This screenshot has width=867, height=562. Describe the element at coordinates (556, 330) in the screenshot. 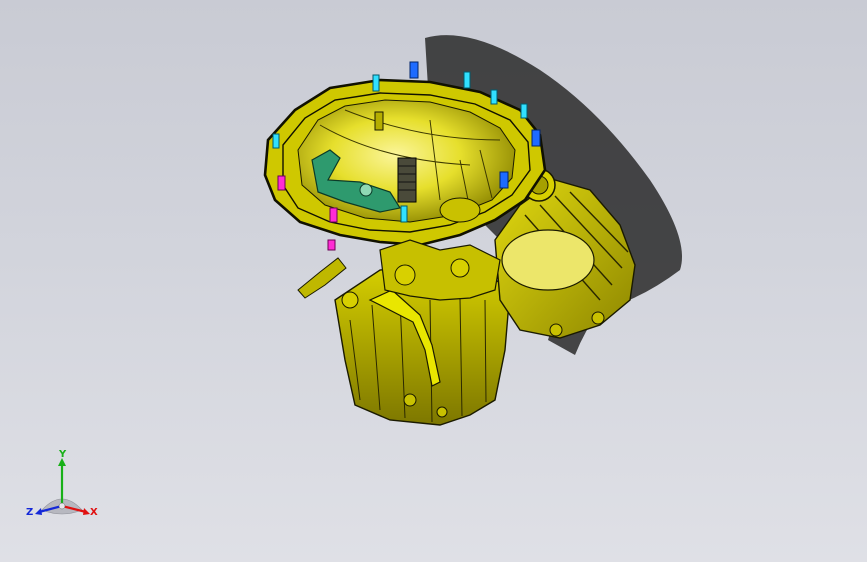

I see `right-boss` at that location.